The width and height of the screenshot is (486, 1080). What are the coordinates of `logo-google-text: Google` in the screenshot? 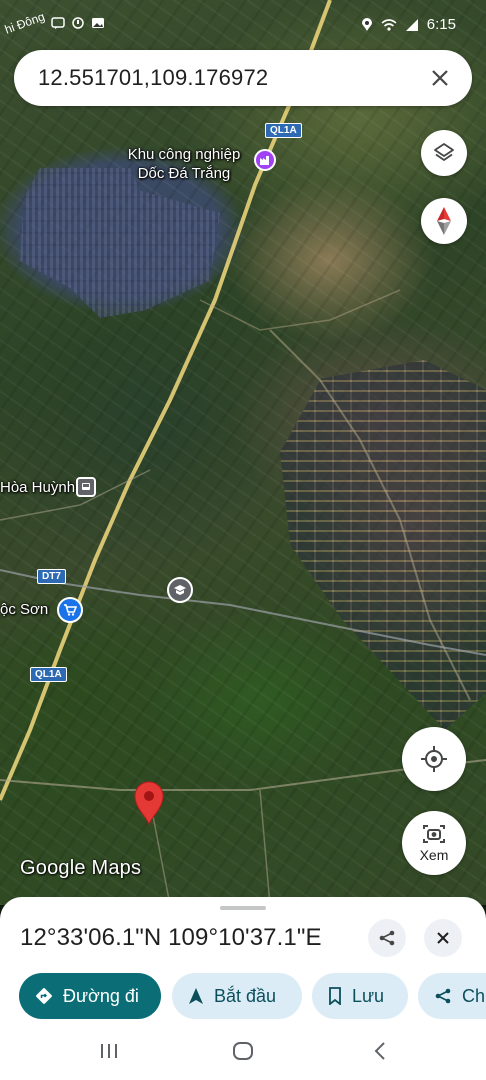 It's located at (53, 868).